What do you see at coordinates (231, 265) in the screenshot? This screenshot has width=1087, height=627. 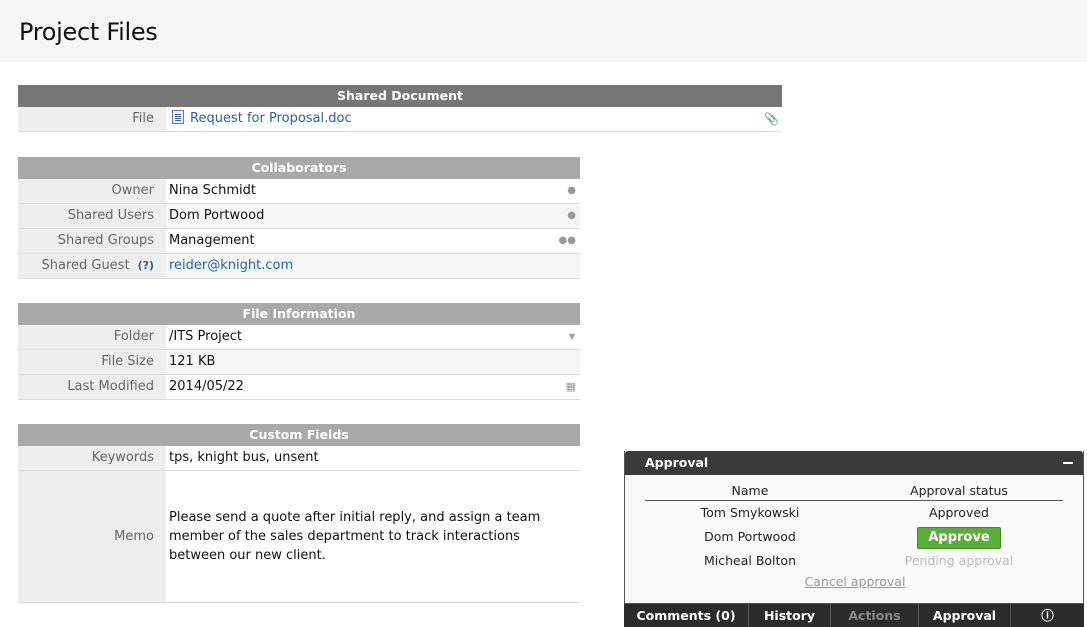 I see `guest-email-link: reider@knight.com` at bounding box center [231, 265].